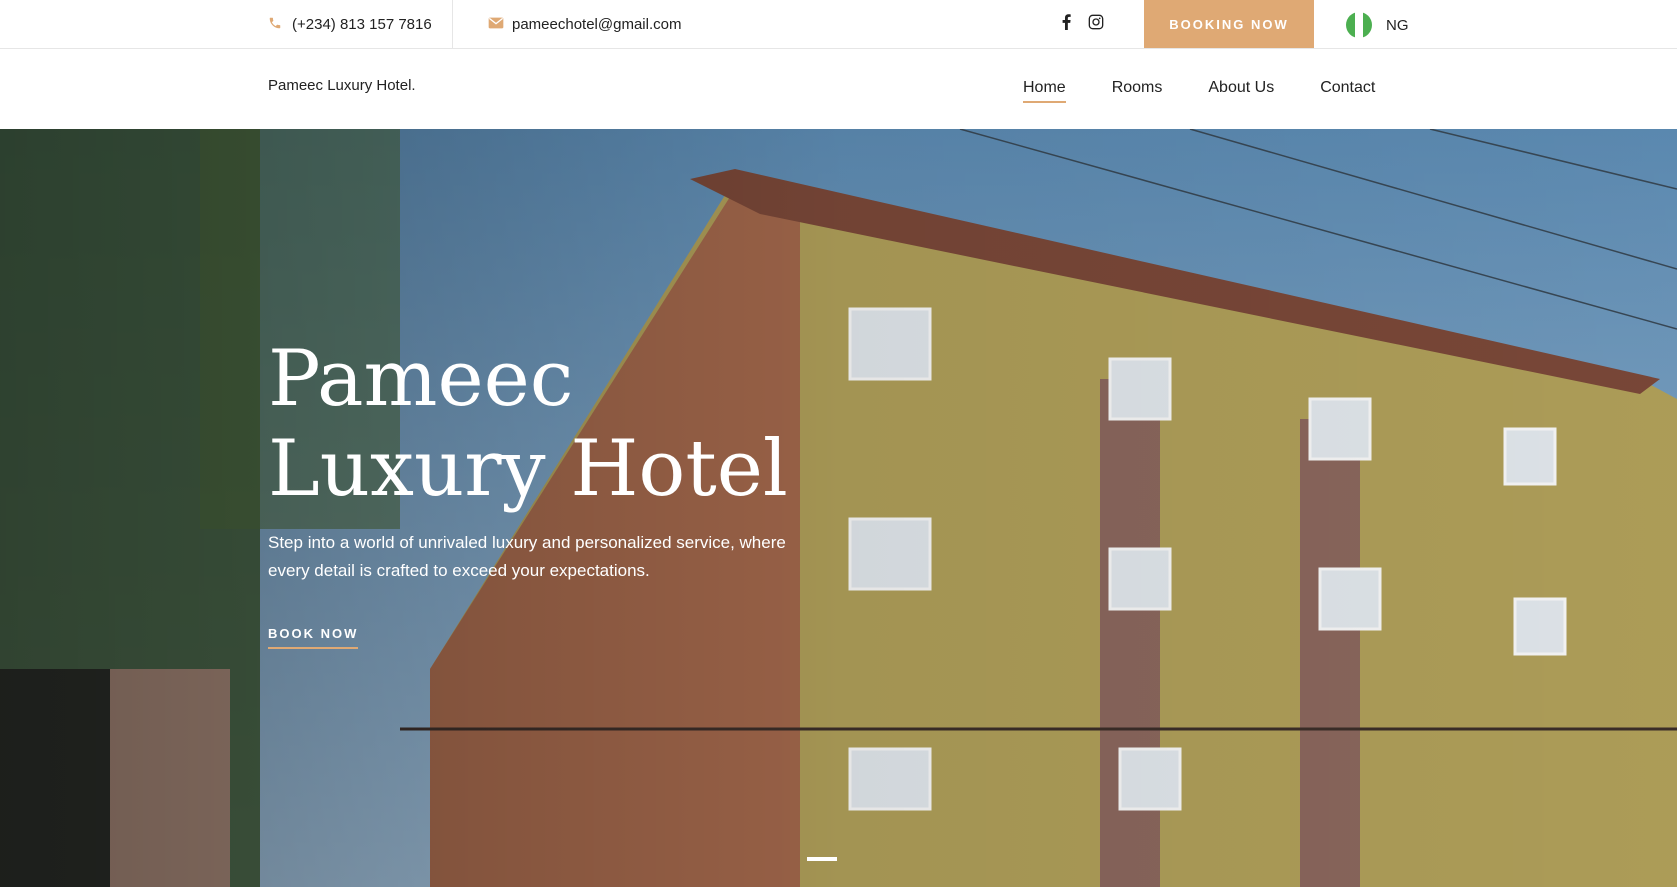 Image resolution: width=1677 pixels, height=887 pixels. What do you see at coordinates (1397, 25) in the screenshot?
I see `language-label: NG` at bounding box center [1397, 25].